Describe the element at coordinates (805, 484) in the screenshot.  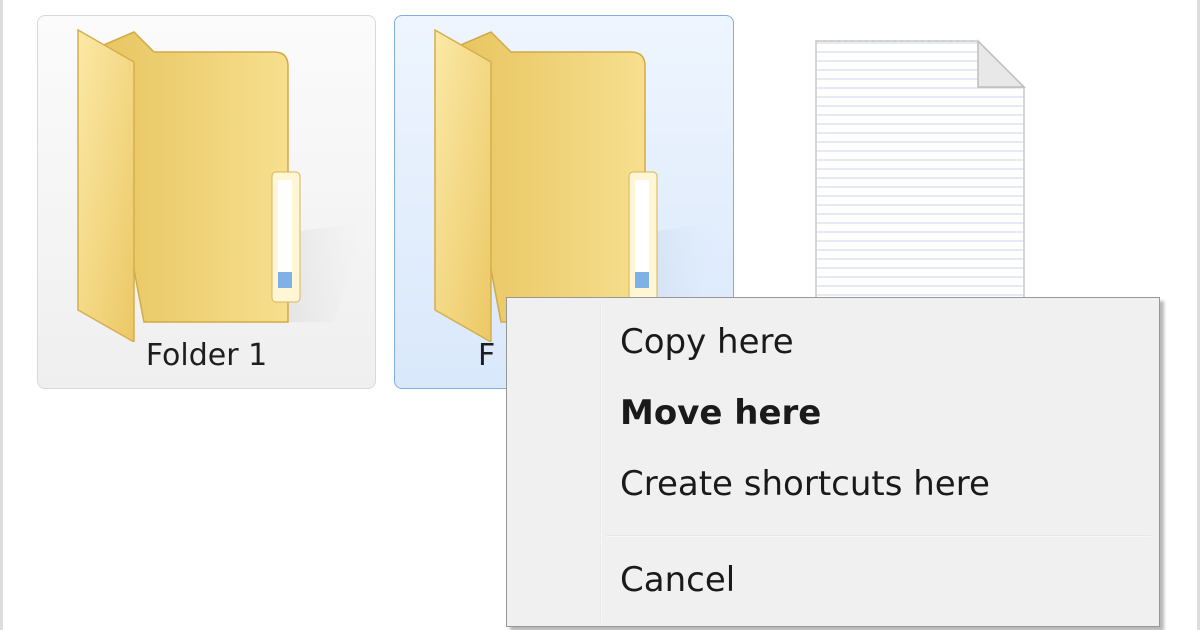
I see `menu-item-create-shortcuts-here: Create shortcuts here` at that location.